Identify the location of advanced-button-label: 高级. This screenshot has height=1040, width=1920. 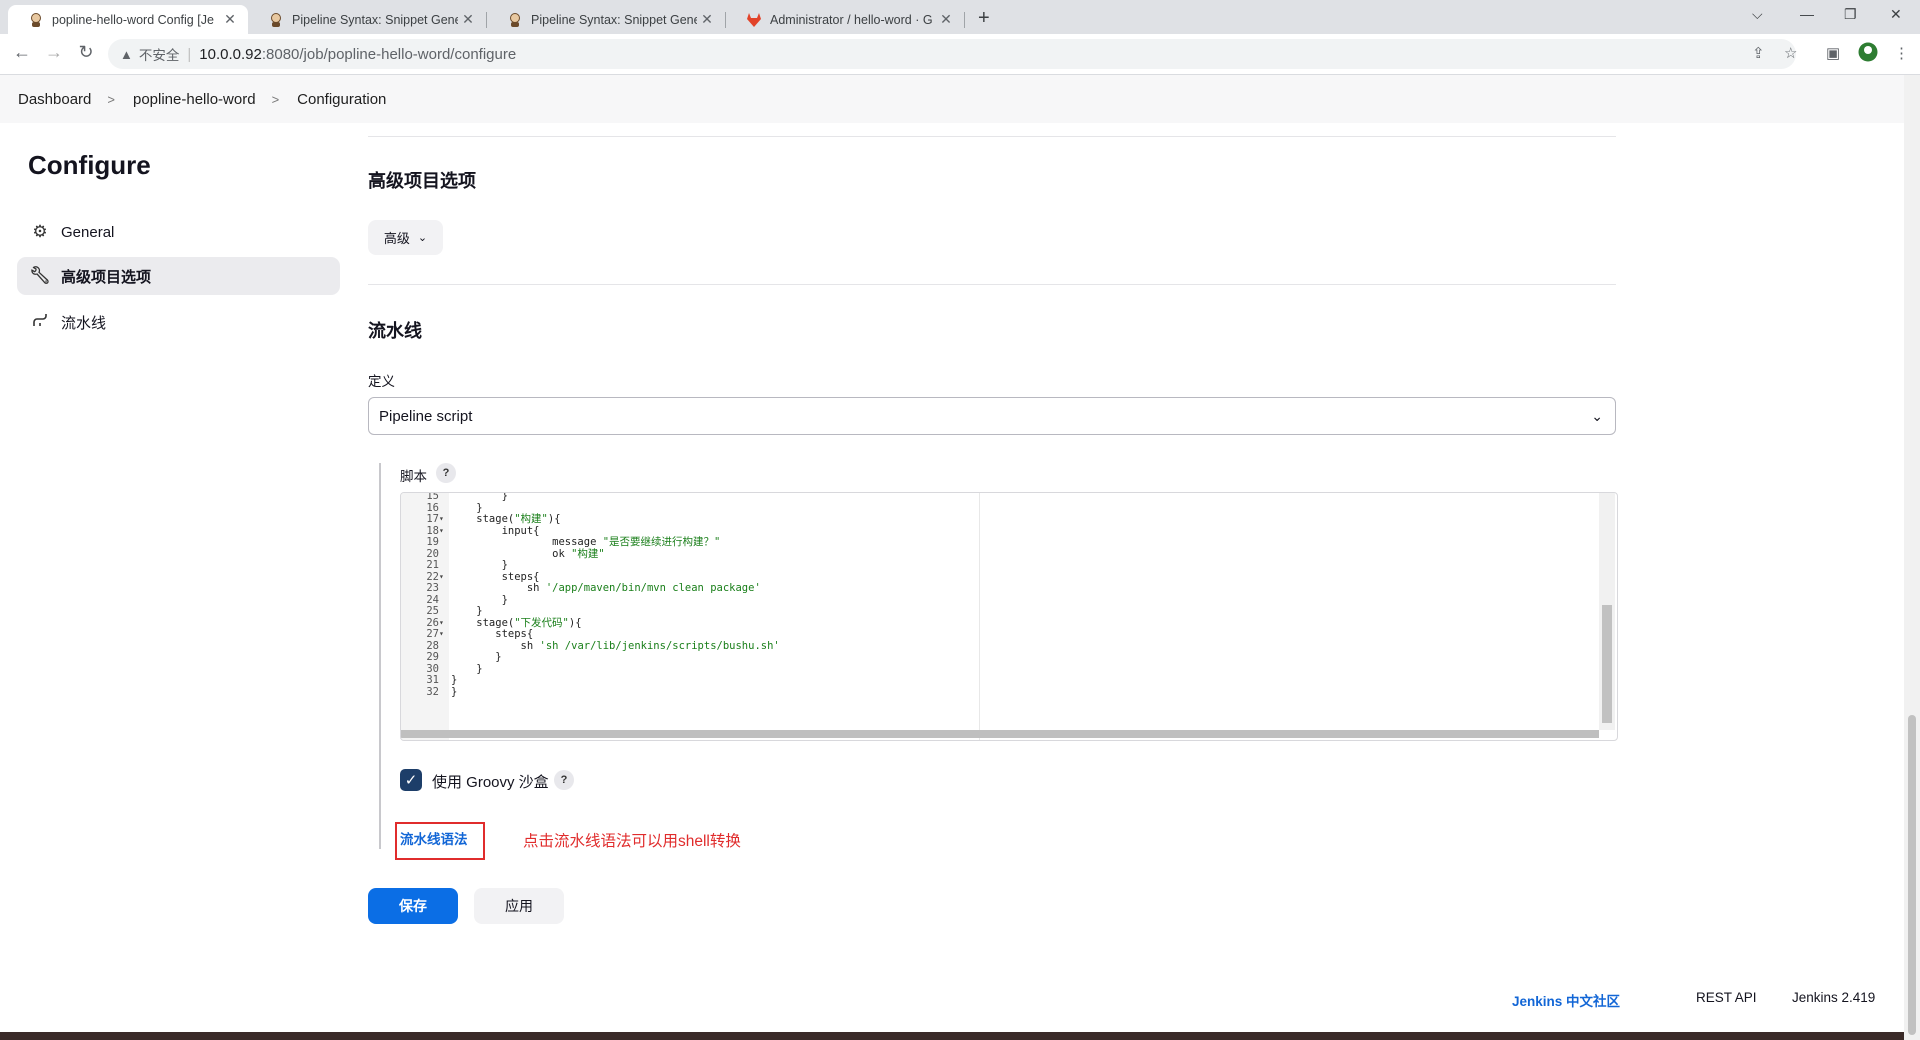
(396, 238).